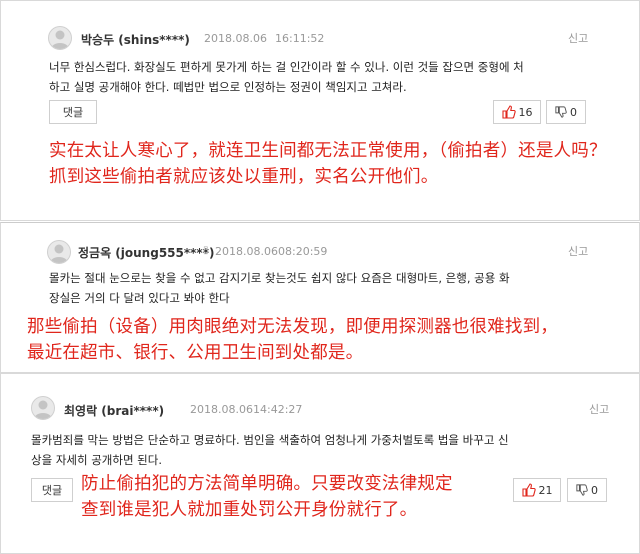 This screenshot has height=554, width=640. I want to click on translation-line: 查到谁是犯人就加重处罚公开身份就行了。, so click(249, 510).